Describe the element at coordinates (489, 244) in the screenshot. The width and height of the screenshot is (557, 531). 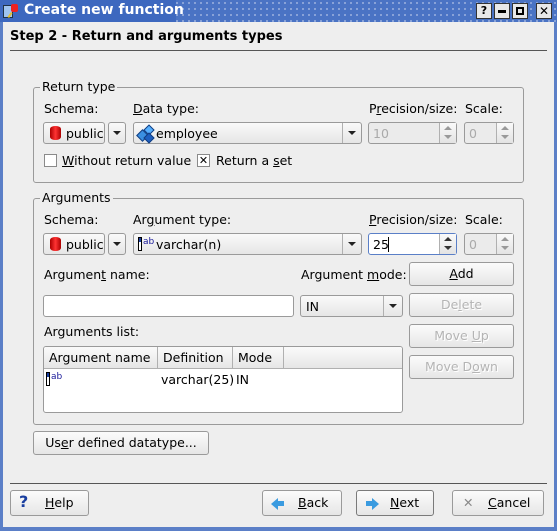
I see `arg-scale-spinbox: 0` at that location.